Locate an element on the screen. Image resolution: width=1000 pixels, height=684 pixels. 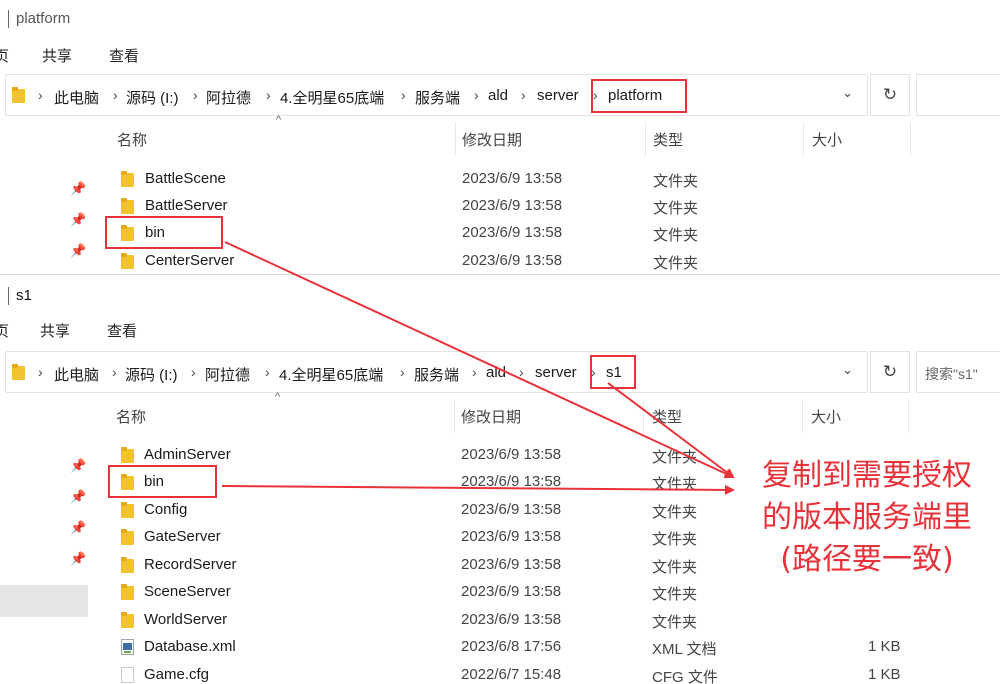
ribbon-tabs: 页 共享 查看 is located at coordinates (500, 54).